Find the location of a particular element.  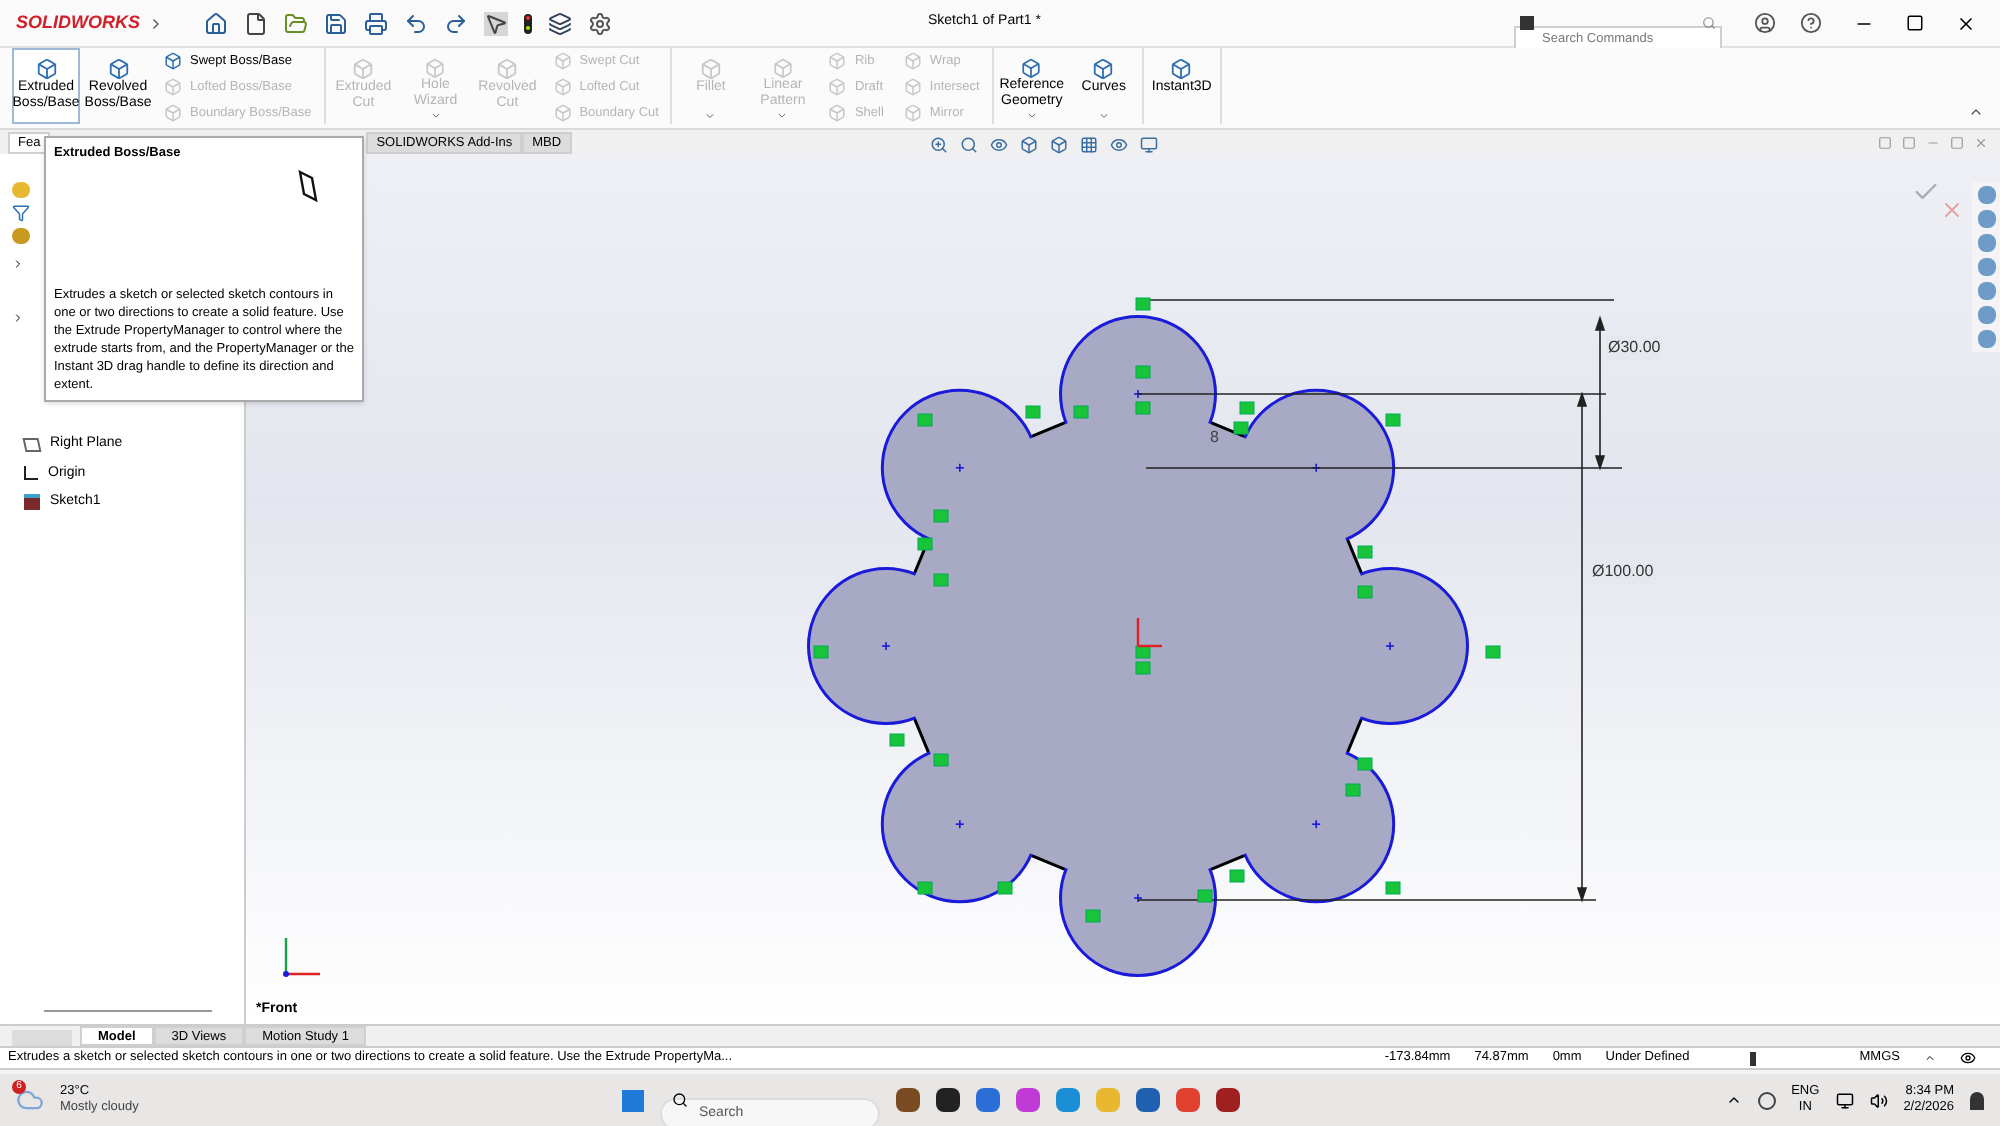

layers-icon is located at coordinates (560, 23).